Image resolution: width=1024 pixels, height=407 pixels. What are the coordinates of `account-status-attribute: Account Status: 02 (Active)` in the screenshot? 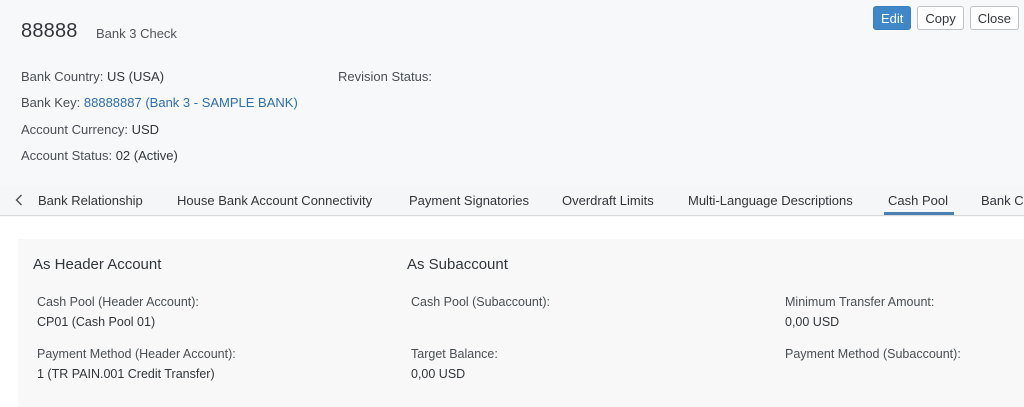 It's located at (99, 155).